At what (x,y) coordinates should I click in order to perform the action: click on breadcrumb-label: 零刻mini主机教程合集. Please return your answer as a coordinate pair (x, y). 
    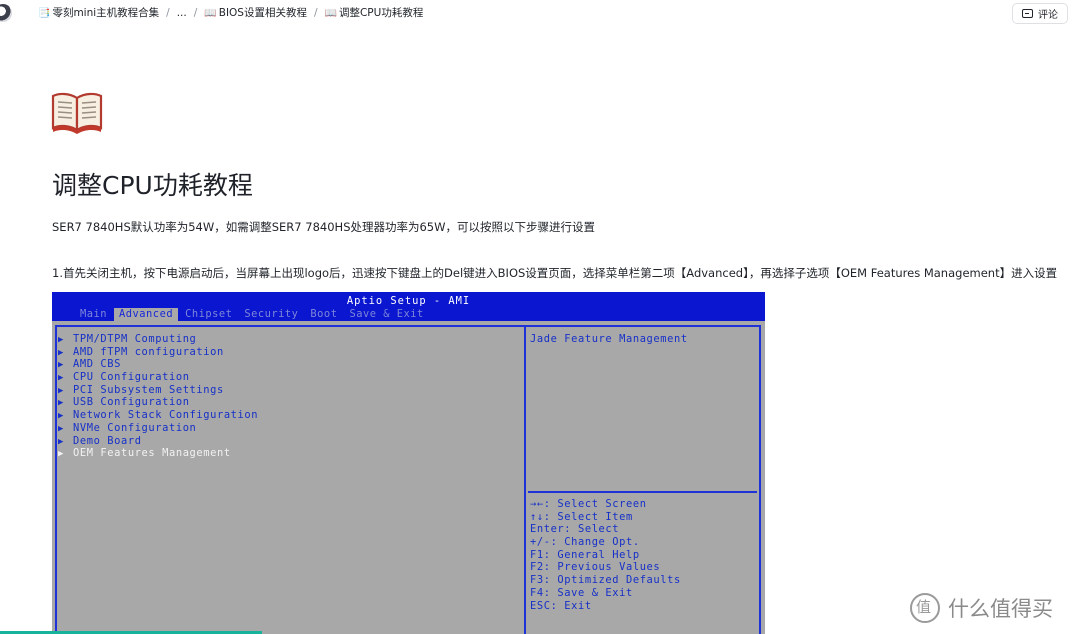
    Looking at the image, I should click on (106, 13).